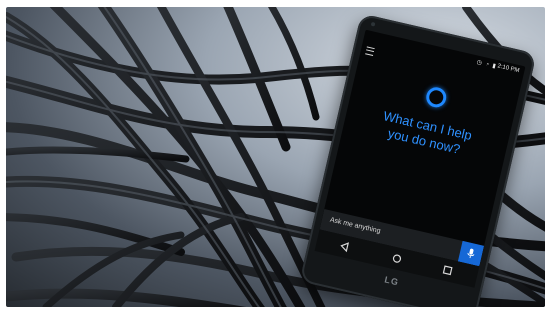 The image size is (551, 313). Describe the element at coordinates (447, 270) in the screenshot. I see `recent-apps-icon` at that location.